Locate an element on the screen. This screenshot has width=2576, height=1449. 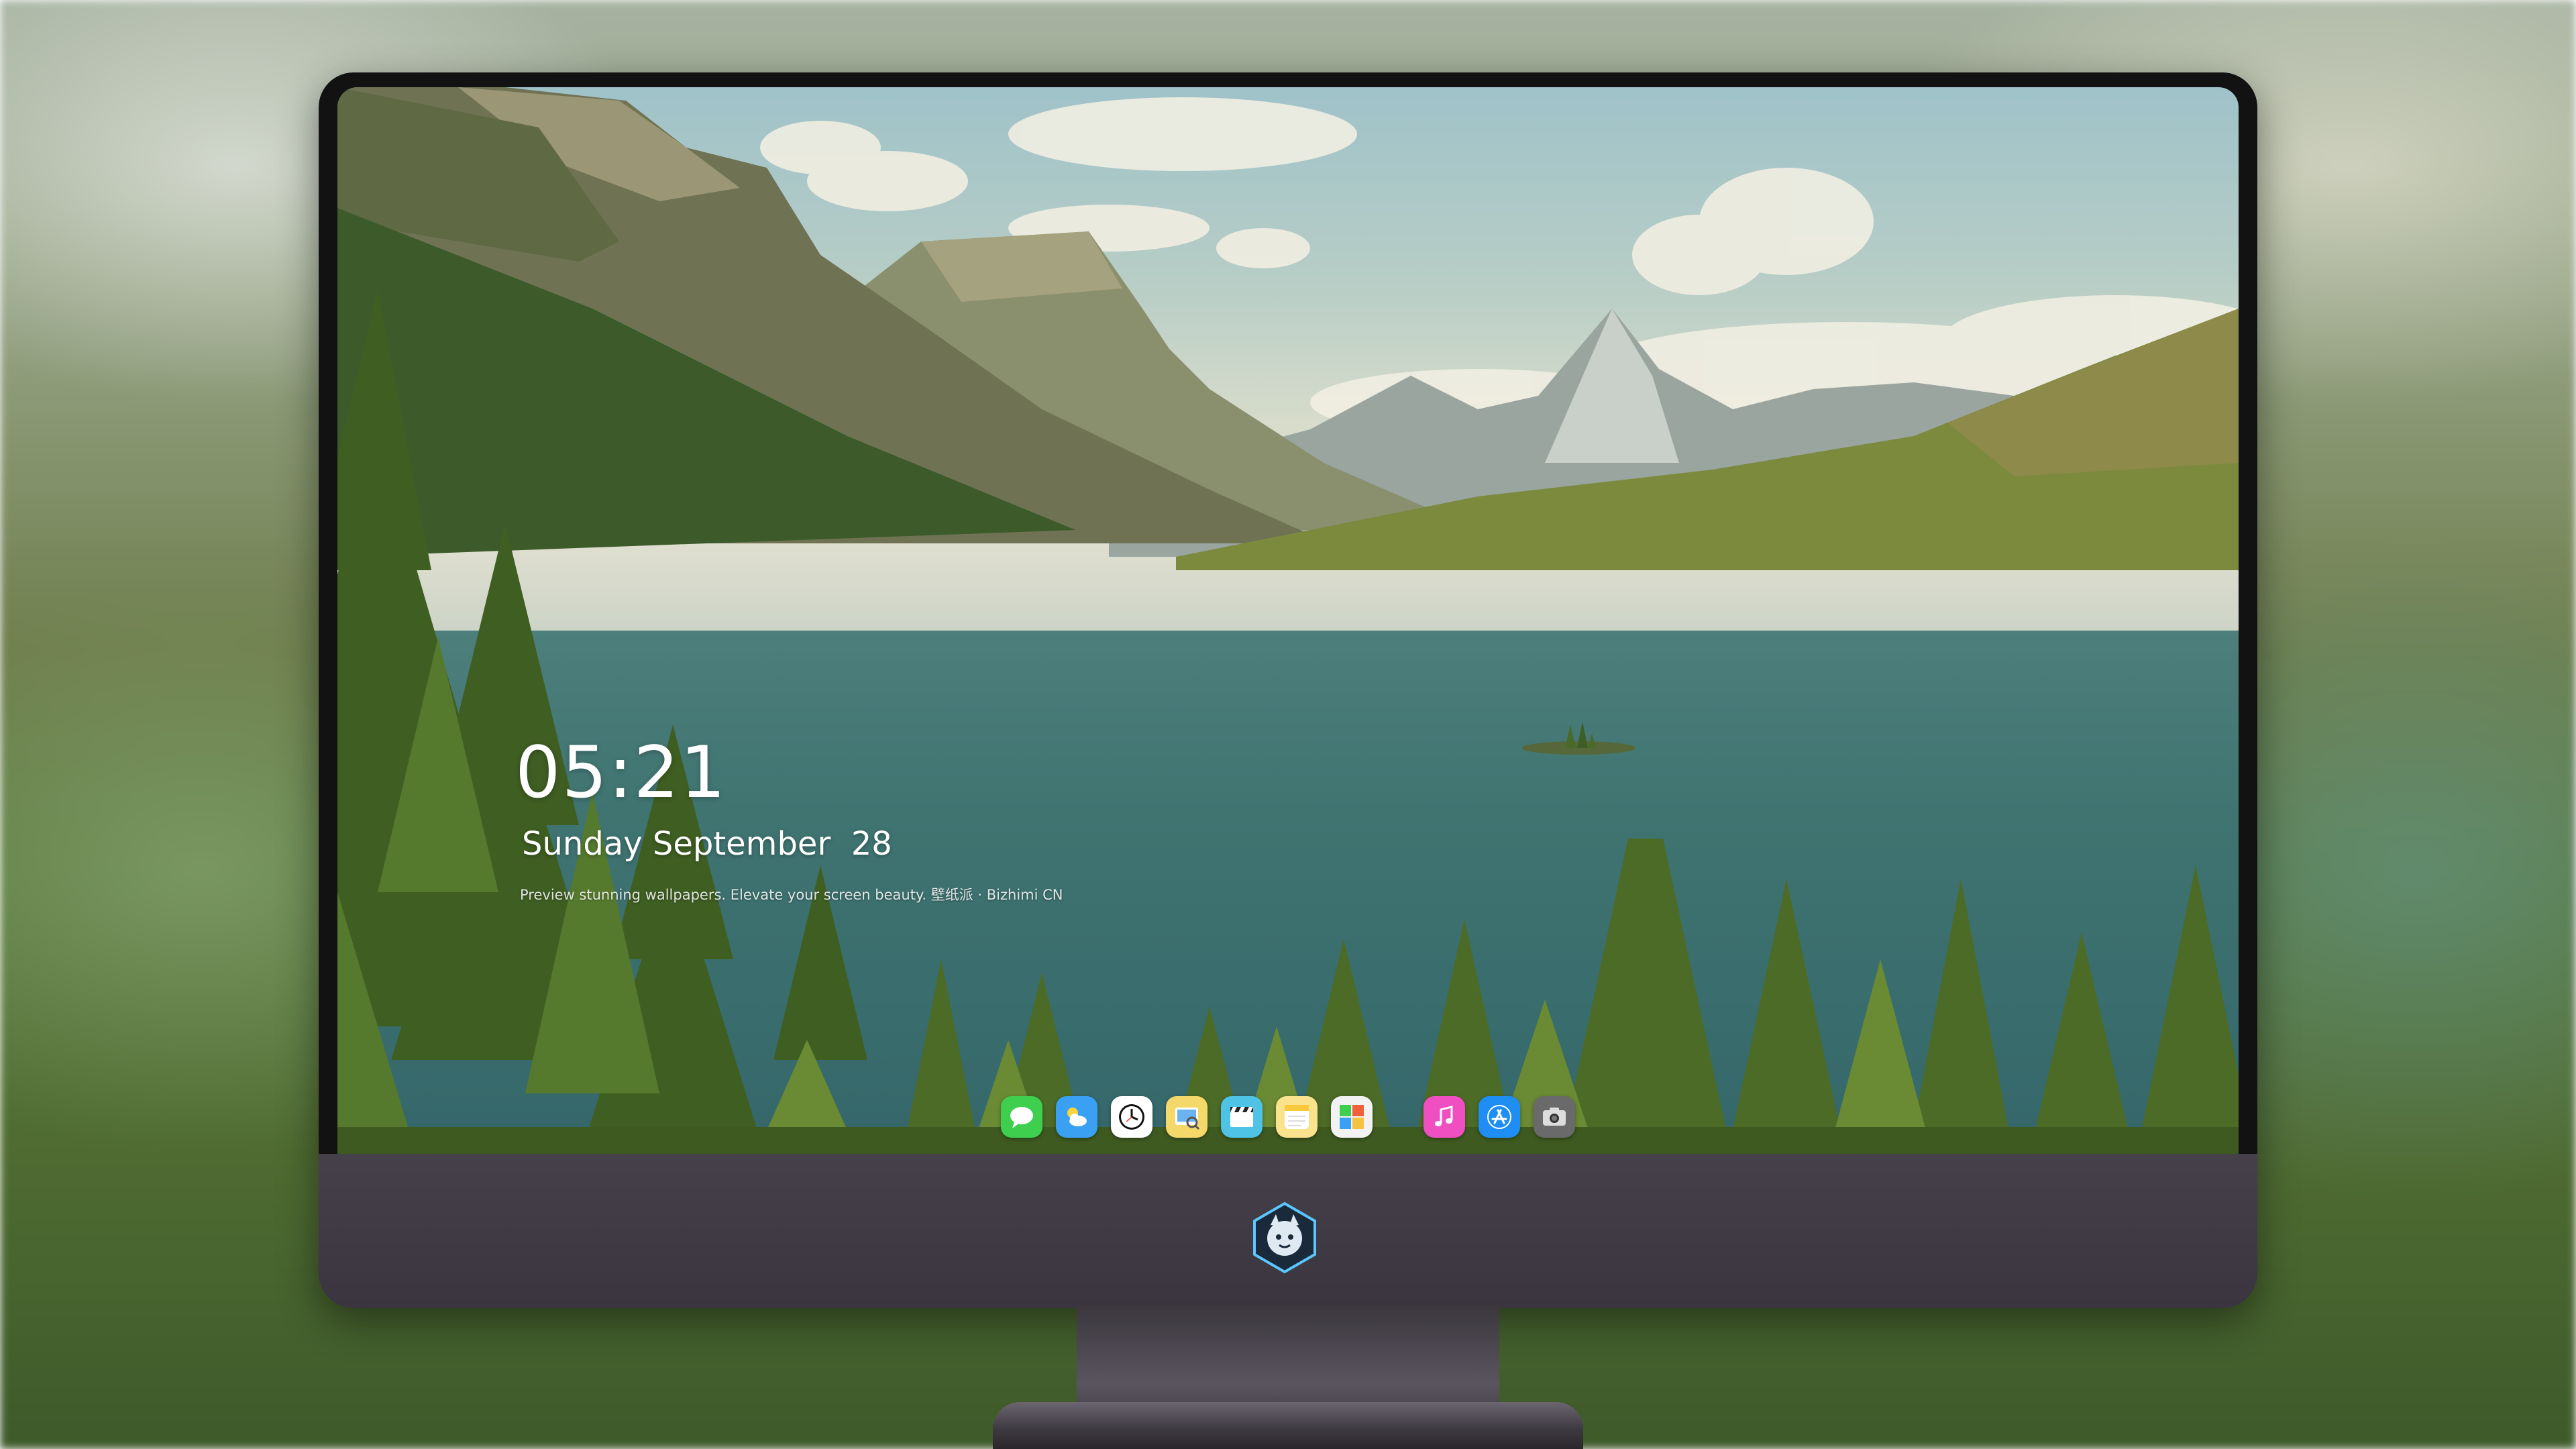
music-note-icon is located at coordinates (1444, 1116).